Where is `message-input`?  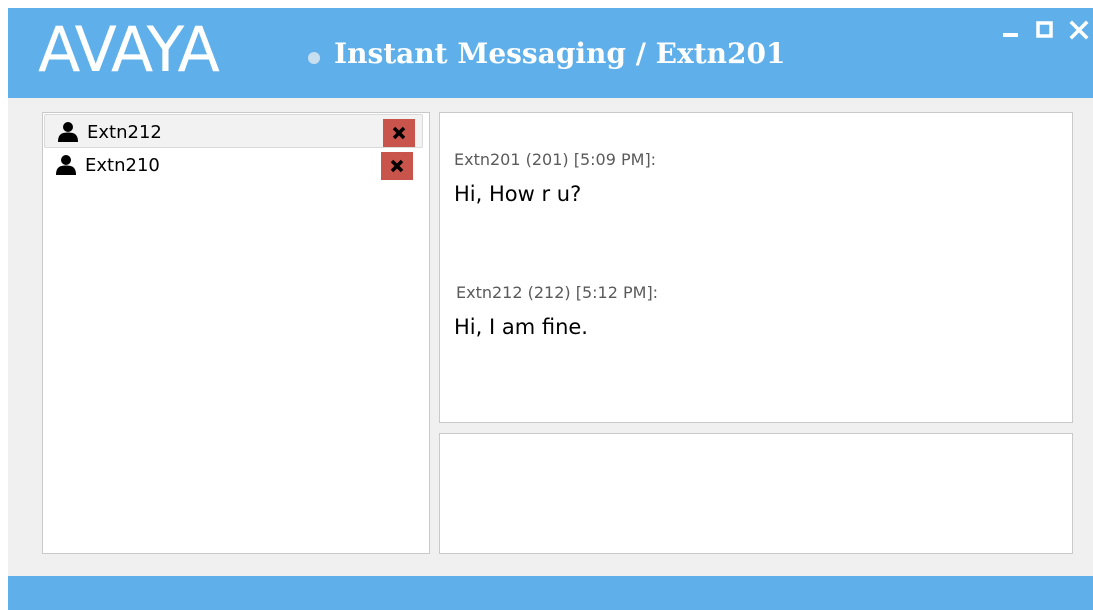
message-input is located at coordinates (756, 493).